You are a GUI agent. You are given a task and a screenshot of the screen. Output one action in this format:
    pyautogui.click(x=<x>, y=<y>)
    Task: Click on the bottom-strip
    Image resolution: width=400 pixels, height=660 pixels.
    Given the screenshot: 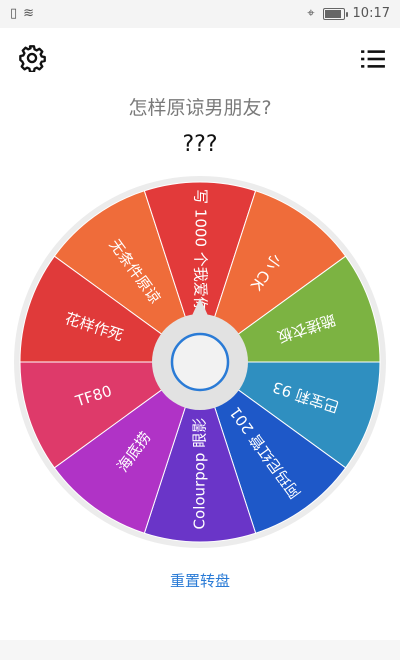 What is the action you would take?
    pyautogui.click(x=200, y=650)
    